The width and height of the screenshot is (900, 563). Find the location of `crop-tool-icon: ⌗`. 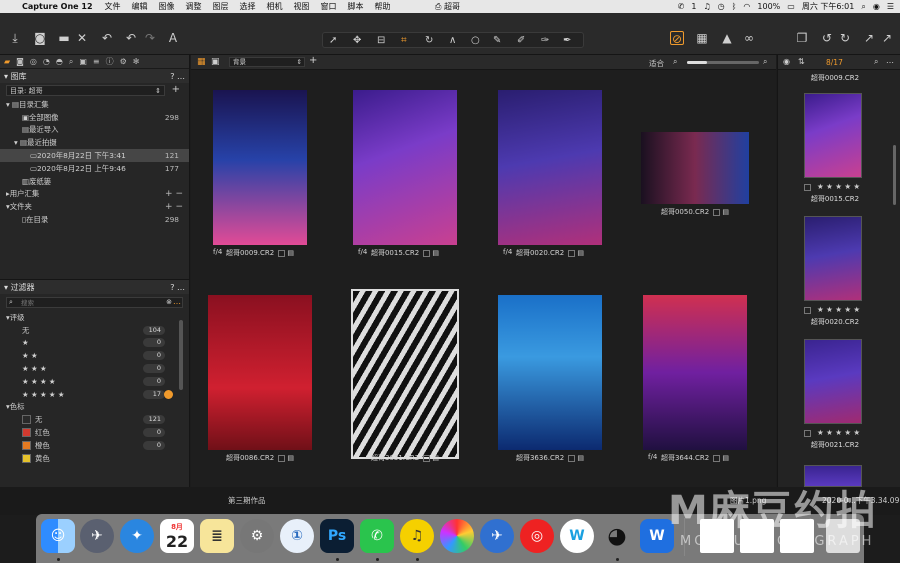

crop-tool-icon: ⌗ is located at coordinates (404, 40).